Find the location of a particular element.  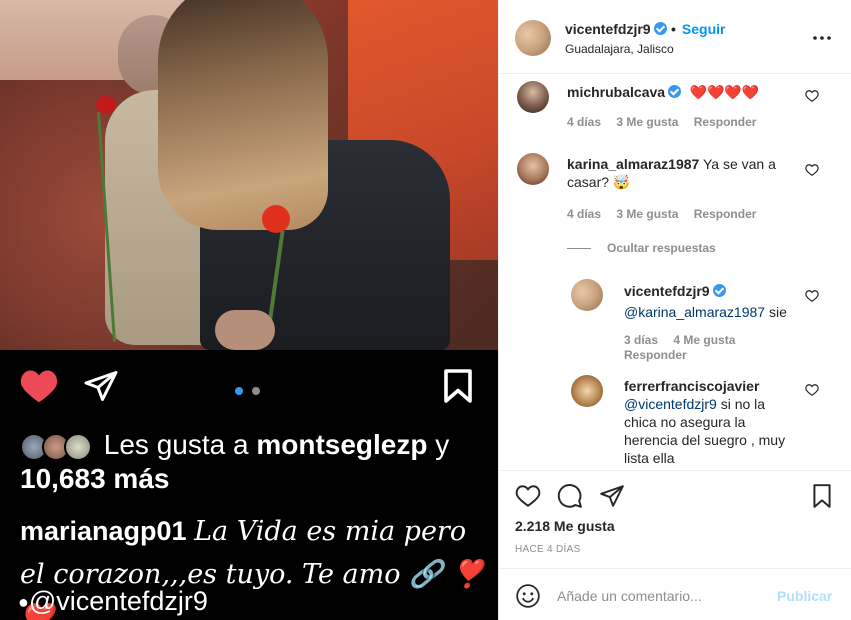

reply-likes: 4 Me gusta is located at coordinates (704, 340).